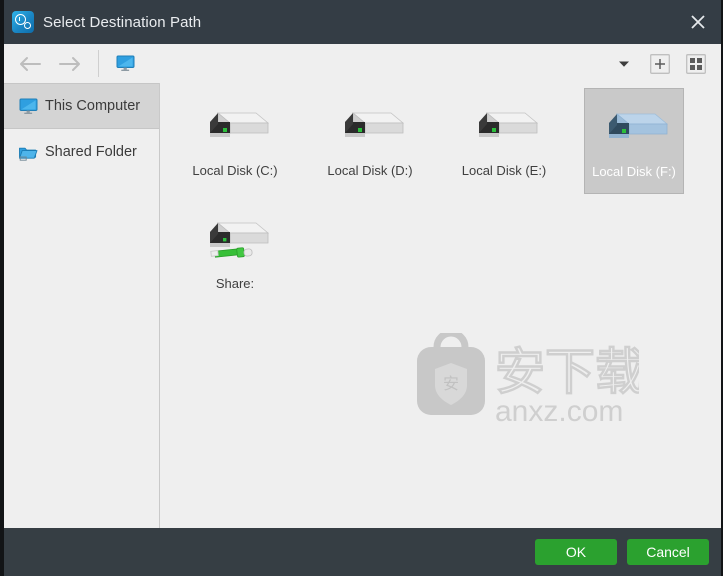  I want to click on drive-tile-d: Local Disk (D:), so click(370, 141).